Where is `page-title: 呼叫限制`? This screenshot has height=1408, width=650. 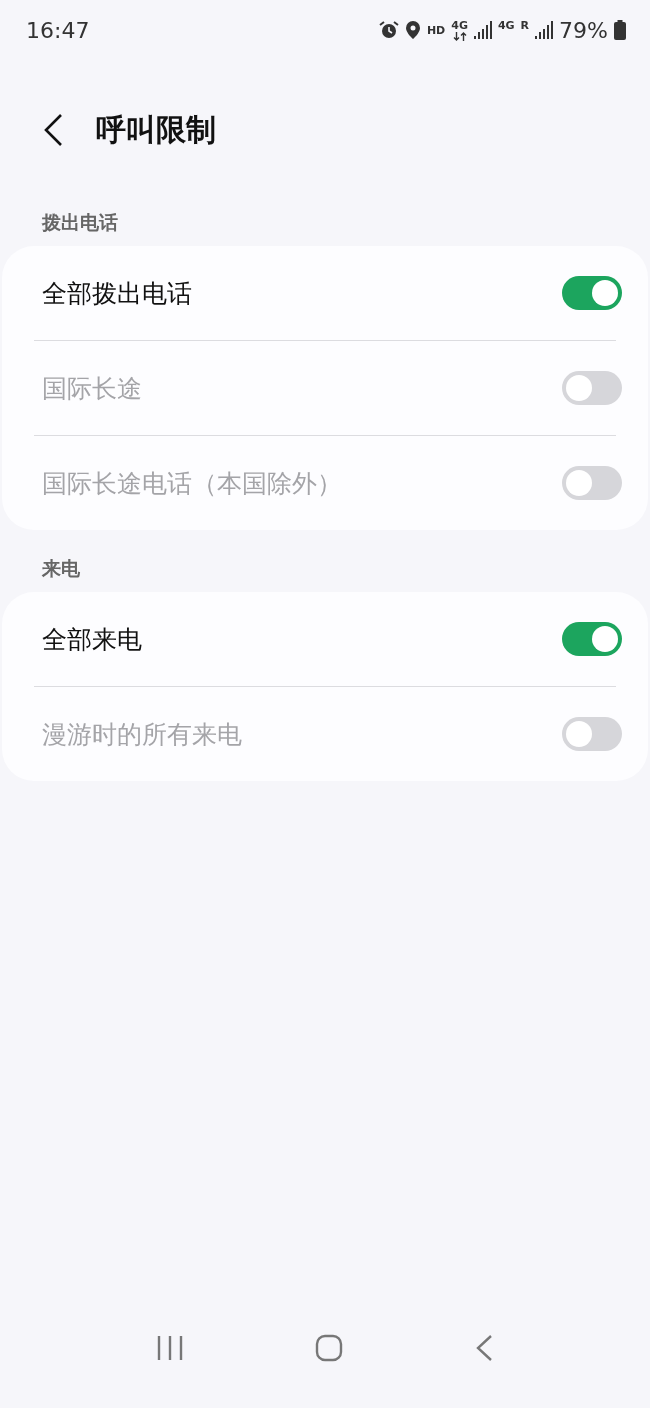
page-title: 呼叫限制 is located at coordinates (156, 129).